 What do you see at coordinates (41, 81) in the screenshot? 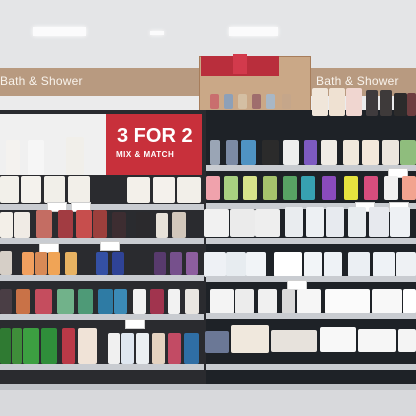
I see `department-sign-left: Bath & Shower` at bounding box center [41, 81].